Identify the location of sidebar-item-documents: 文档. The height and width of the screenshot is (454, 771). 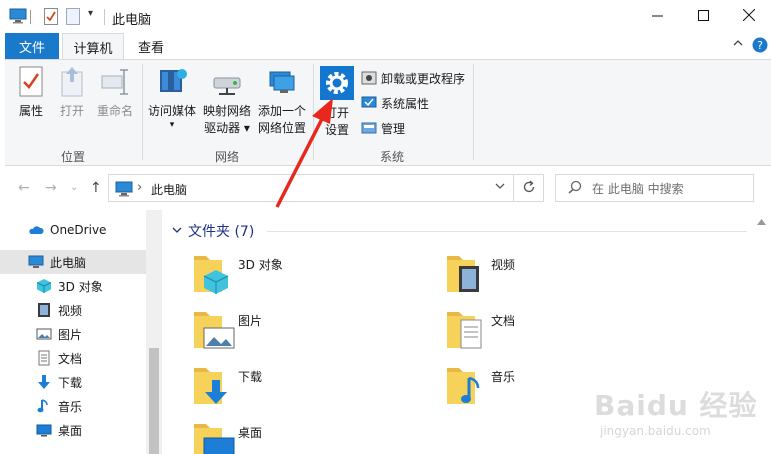
(73, 358).